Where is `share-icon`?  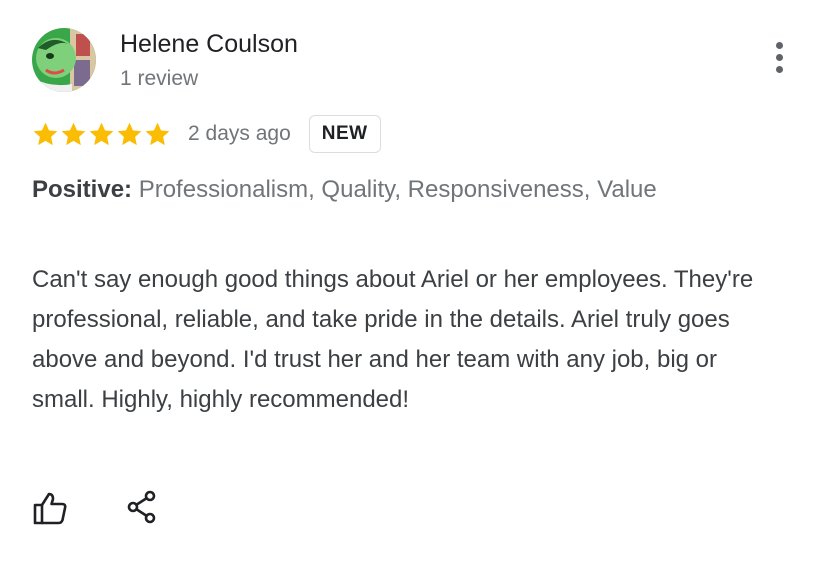 share-icon is located at coordinates (141, 507).